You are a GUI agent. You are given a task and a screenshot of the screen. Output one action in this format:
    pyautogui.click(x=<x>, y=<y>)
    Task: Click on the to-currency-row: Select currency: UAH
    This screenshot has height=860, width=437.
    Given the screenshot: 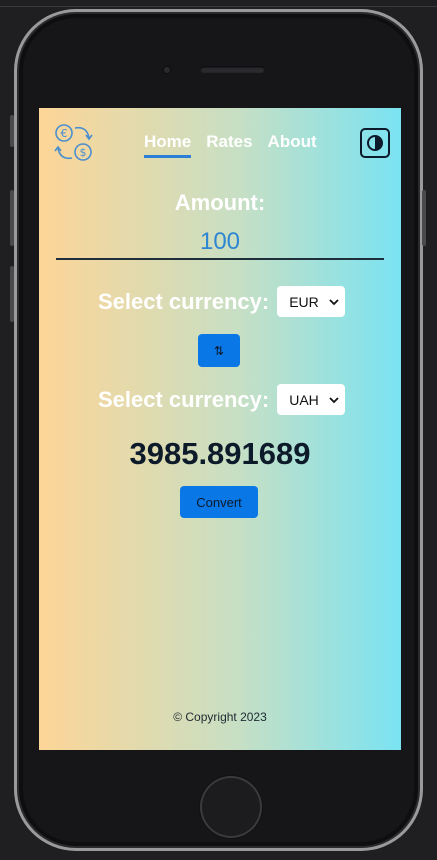 What is the action you would take?
    pyautogui.click(x=222, y=399)
    